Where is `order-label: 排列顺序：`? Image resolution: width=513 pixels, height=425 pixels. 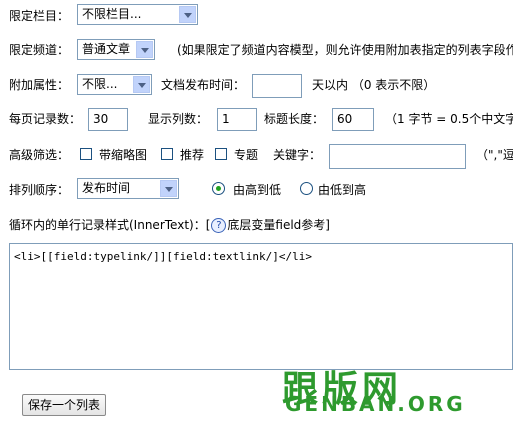 order-label: 排列顺序： is located at coordinates (39, 190).